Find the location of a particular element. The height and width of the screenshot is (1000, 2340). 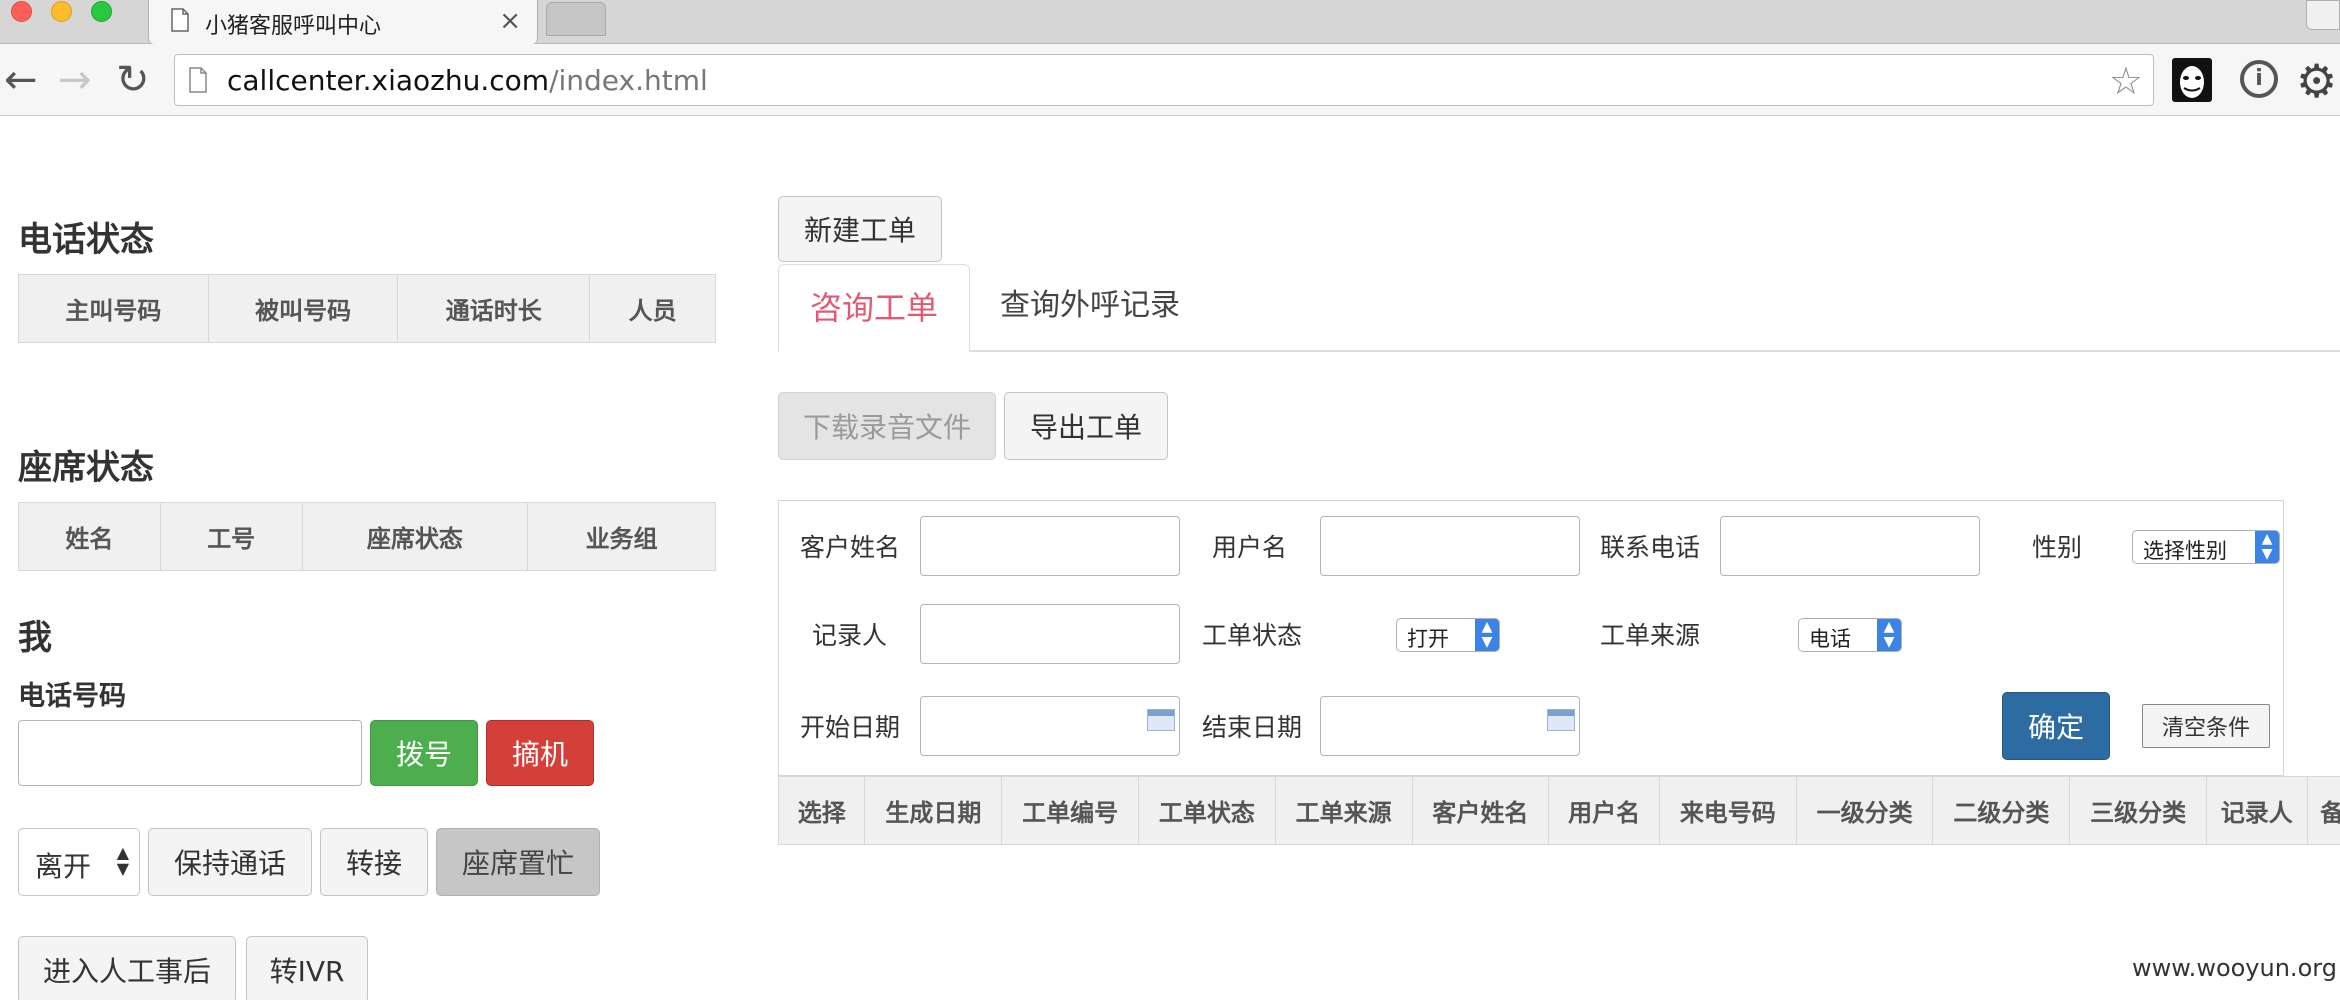

table-header-row: 姓名 工号 座席状态 业务组 is located at coordinates (367, 536).